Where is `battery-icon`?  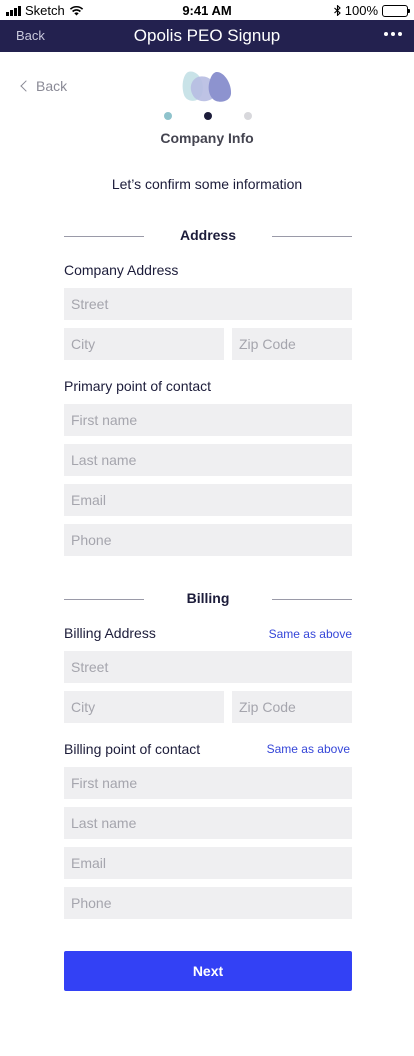
battery-icon is located at coordinates (396, 10).